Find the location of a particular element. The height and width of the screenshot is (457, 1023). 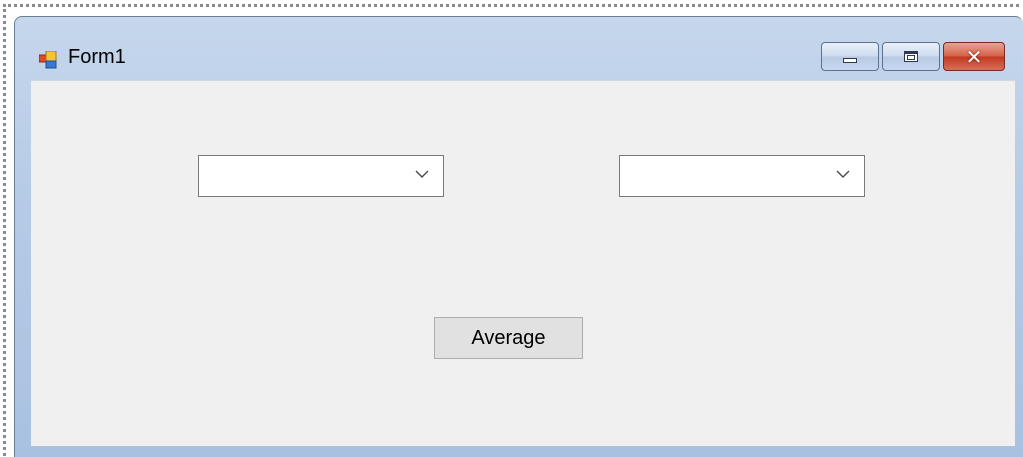

title-bar: Form1 ✕ is located at coordinates (519, 48).